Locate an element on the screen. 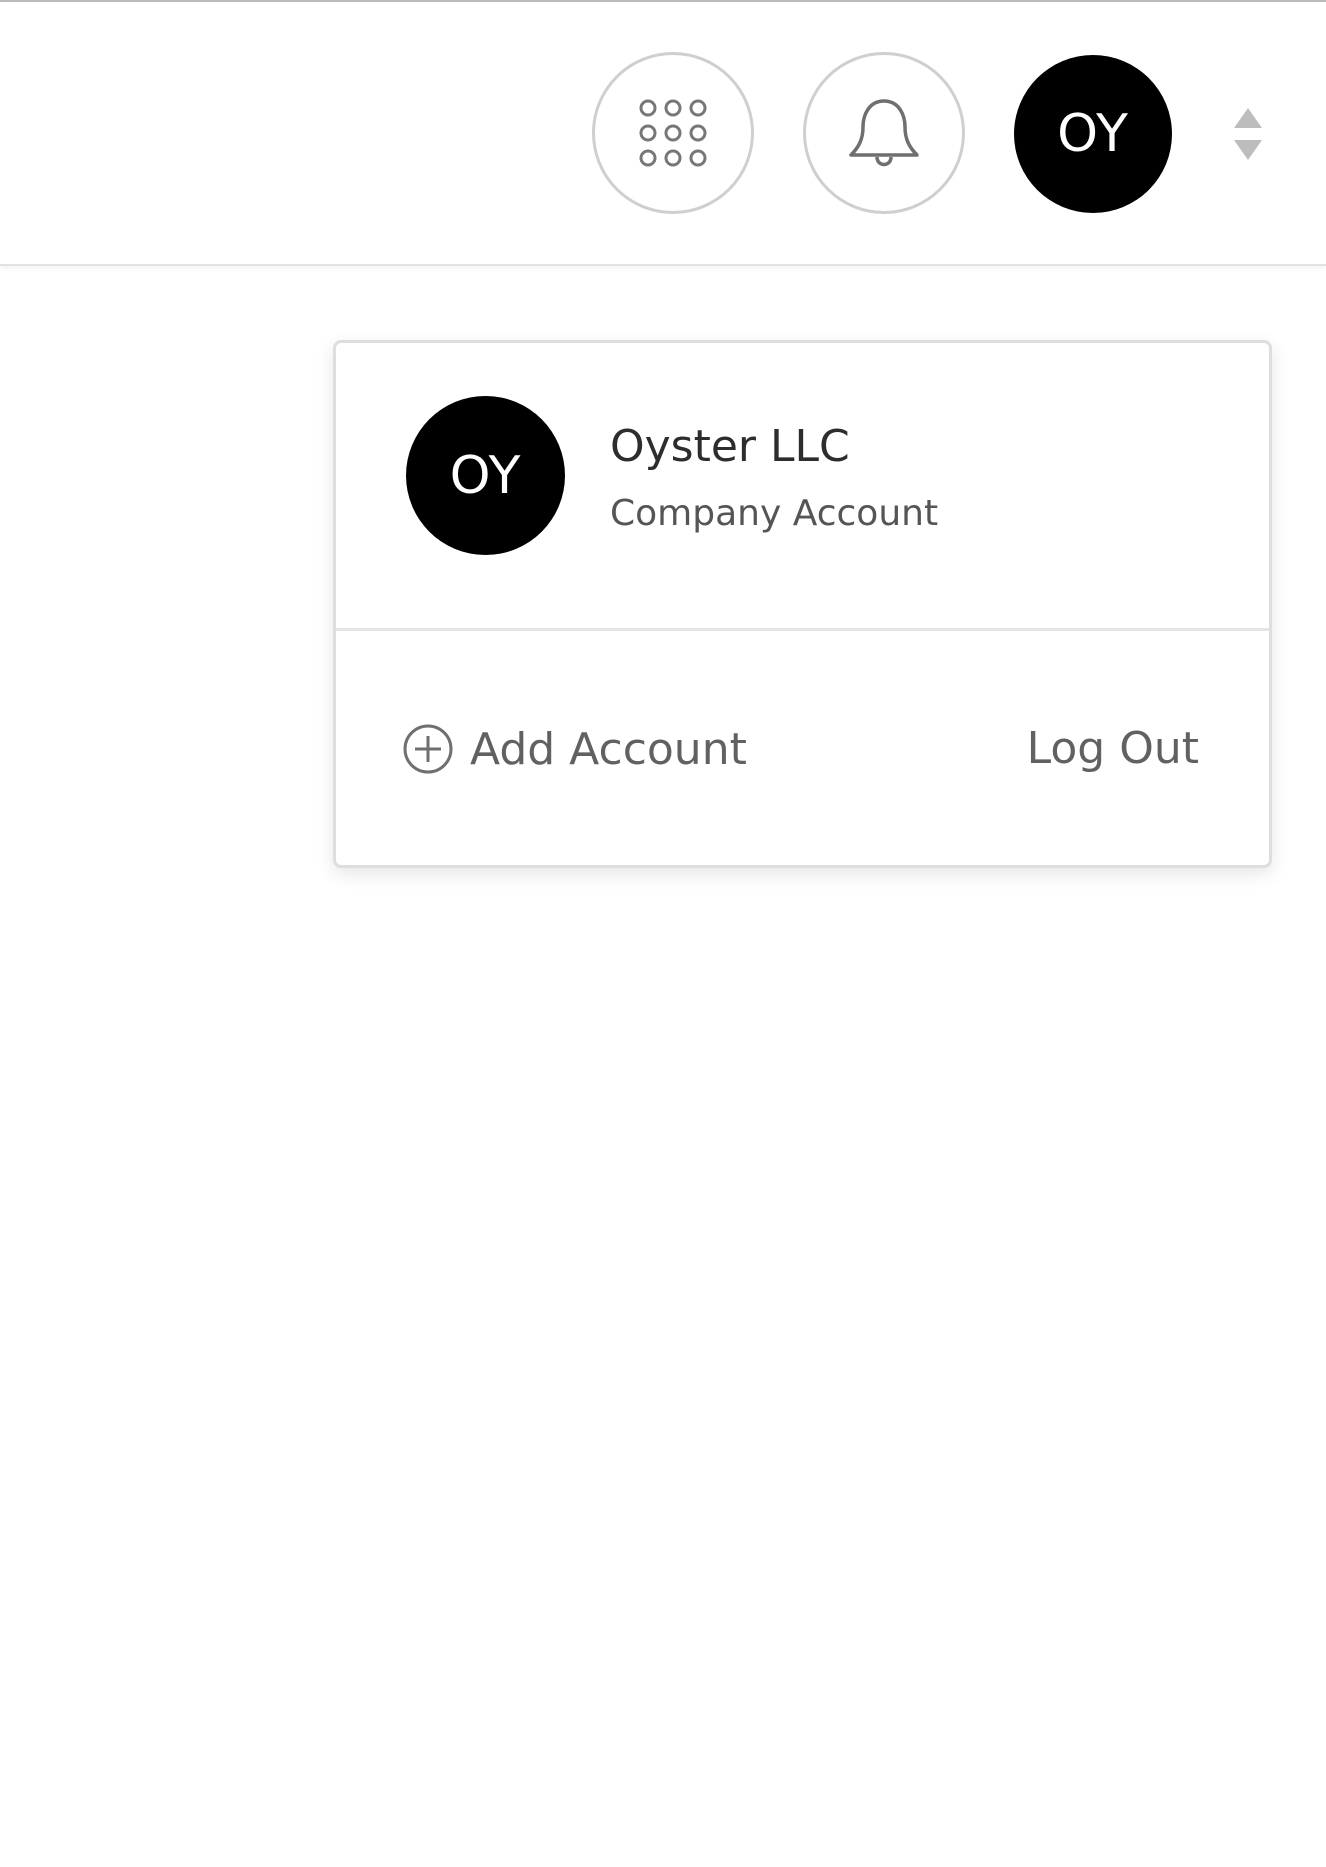 The height and width of the screenshot is (1867, 1326). bell-icon is located at coordinates (884, 133).